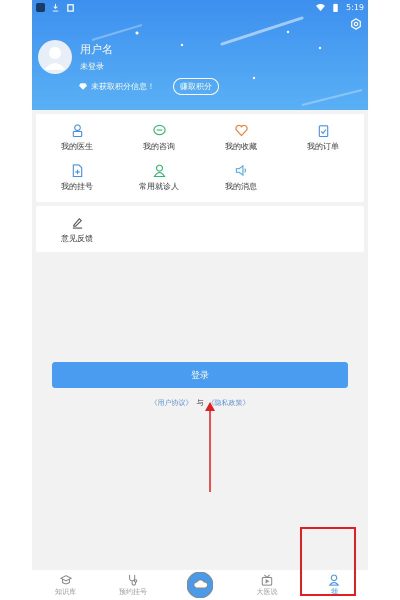  Describe the element at coordinates (96, 49) in the screenshot. I see `username: 用户名` at that location.